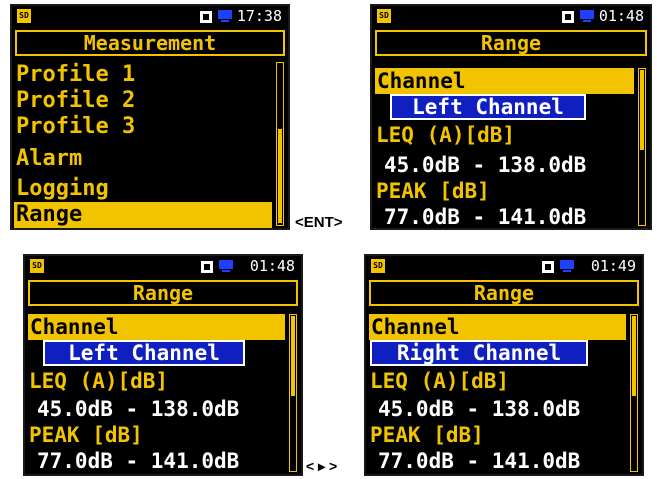  What do you see at coordinates (62, 189) in the screenshot?
I see `menu-item-logging: Logging` at bounding box center [62, 189].